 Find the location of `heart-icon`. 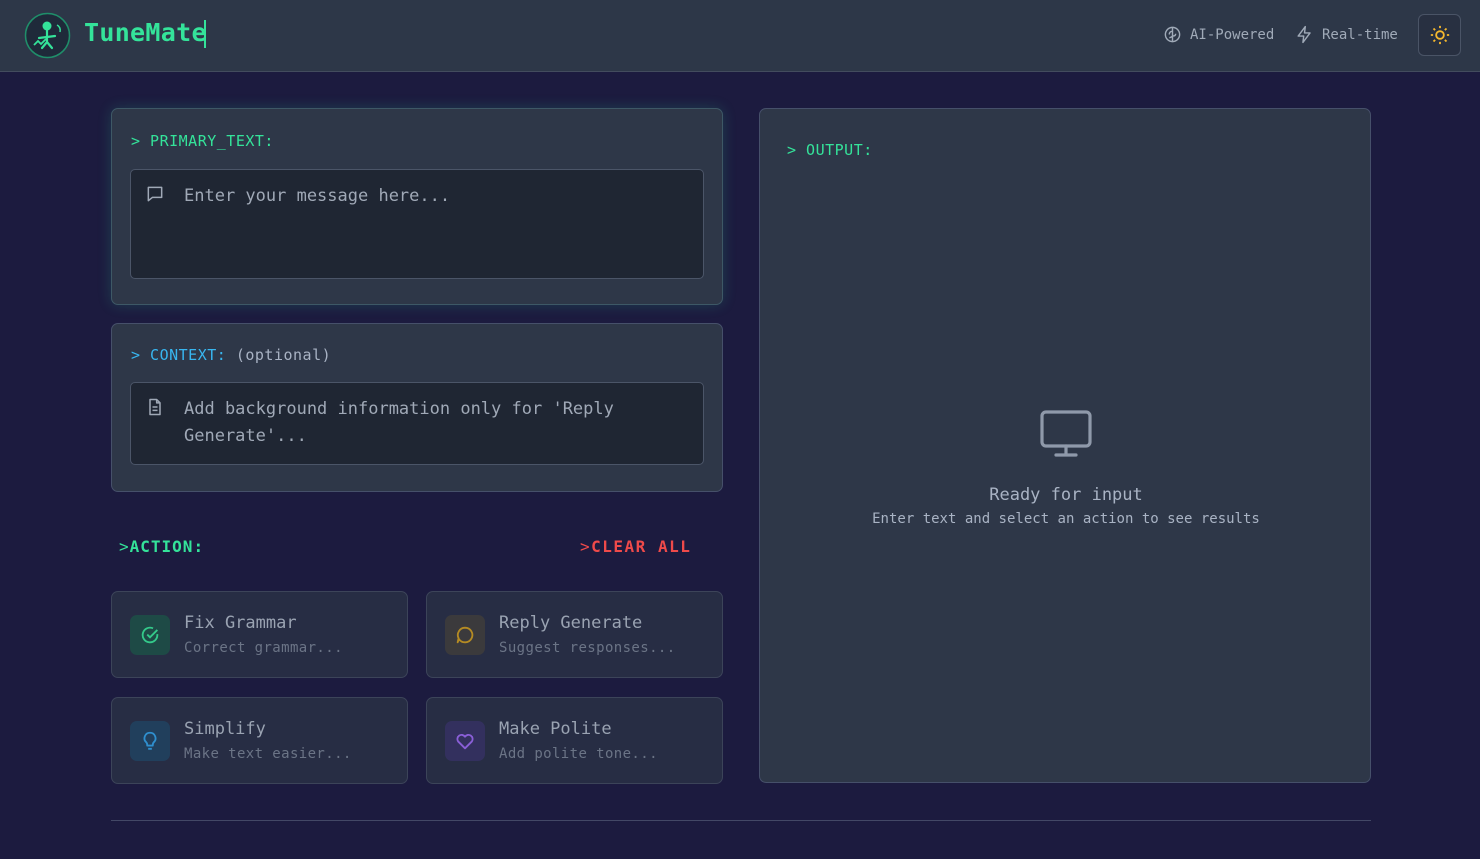

heart-icon is located at coordinates (465, 742).